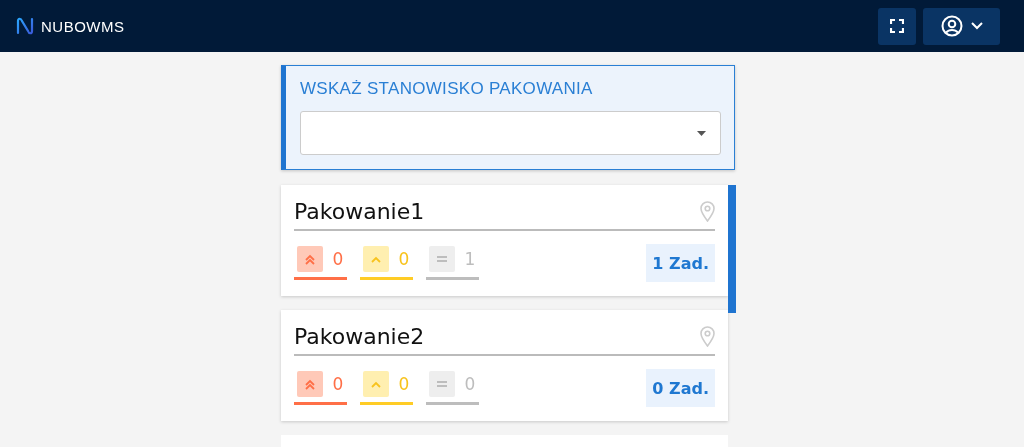 The width and height of the screenshot is (1024, 447). Describe the element at coordinates (359, 211) in the screenshot. I see `station-name: Pakowanie1` at that location.